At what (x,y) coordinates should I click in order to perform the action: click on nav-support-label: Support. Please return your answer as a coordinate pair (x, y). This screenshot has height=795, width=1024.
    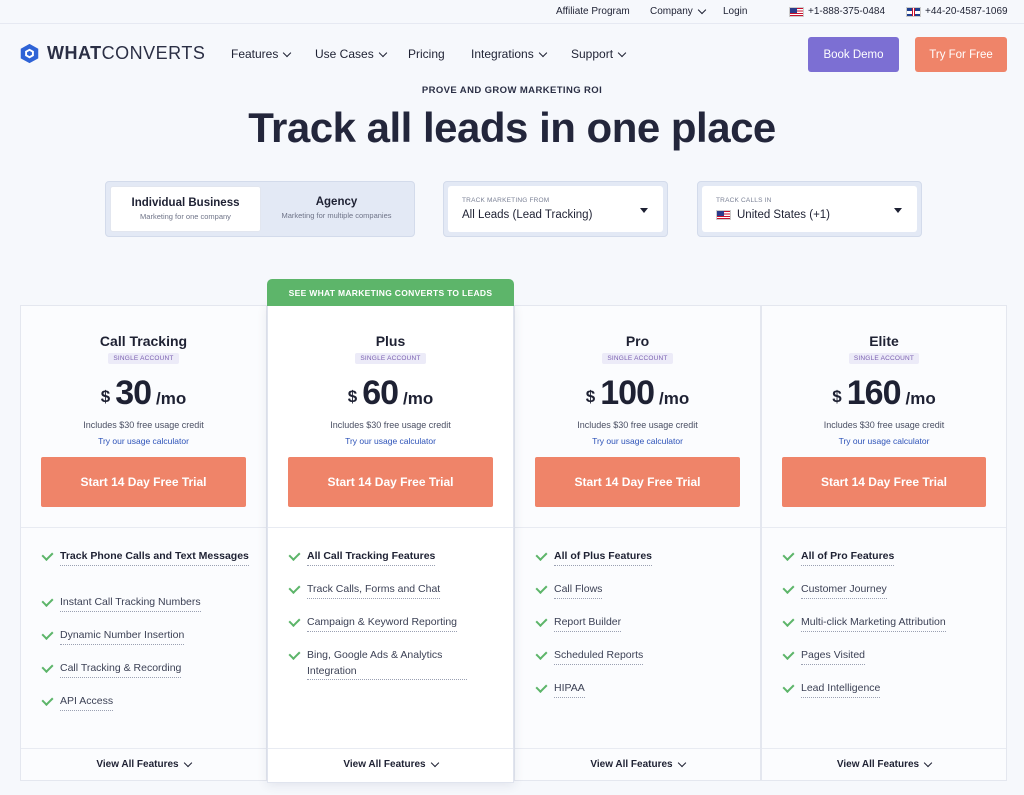
    Looking at the image, I should click on (592, 54).